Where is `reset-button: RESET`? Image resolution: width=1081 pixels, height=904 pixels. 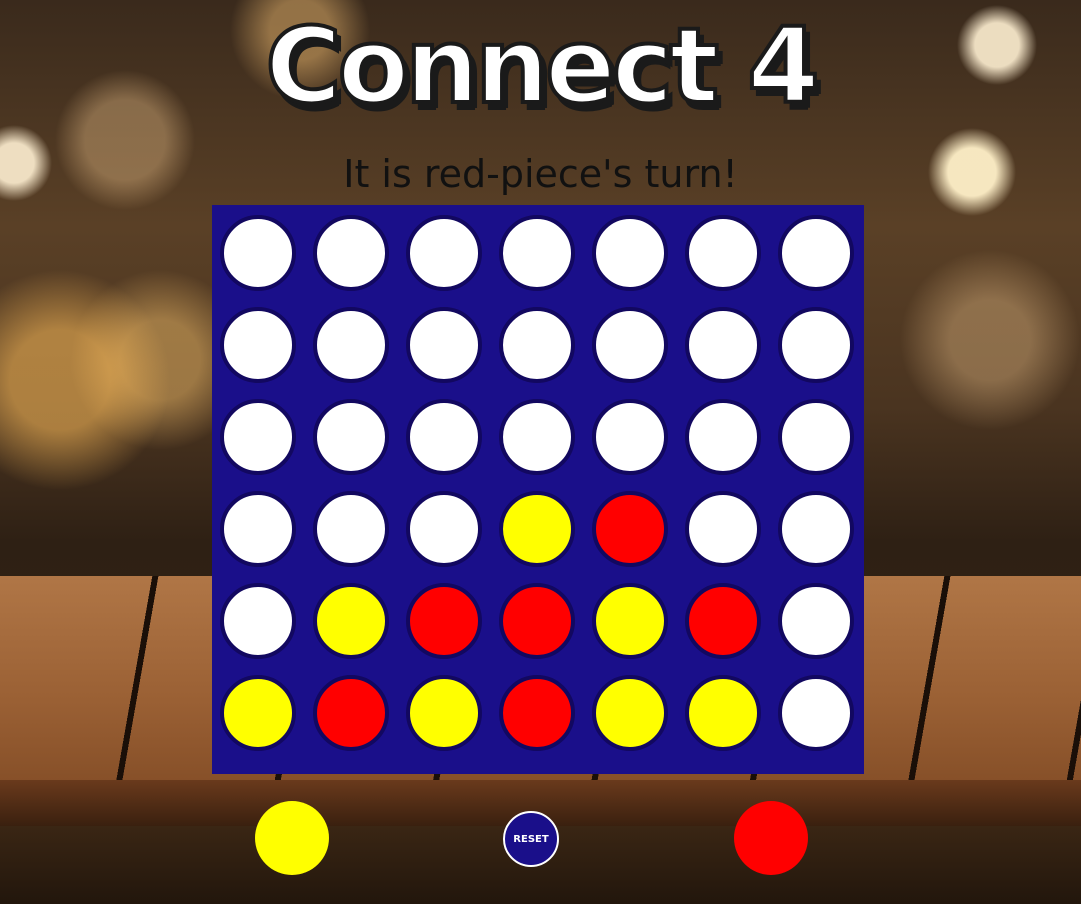
reset-button: RESET is located at coordinates (531, 839).